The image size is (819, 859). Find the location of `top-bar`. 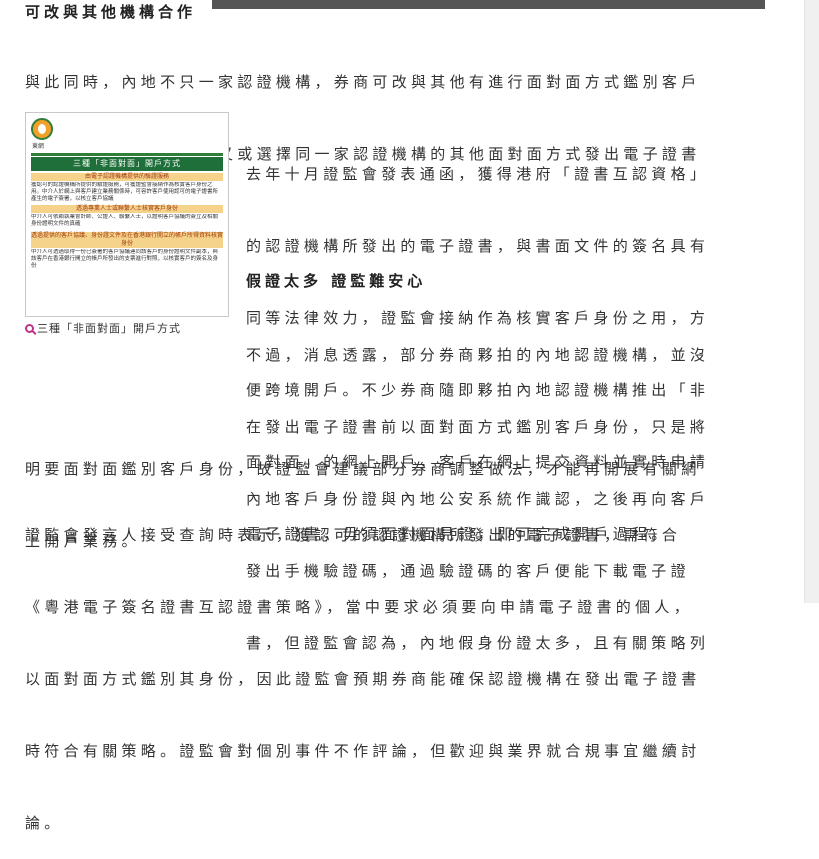

top-bar is located at coordinates (488, 4).